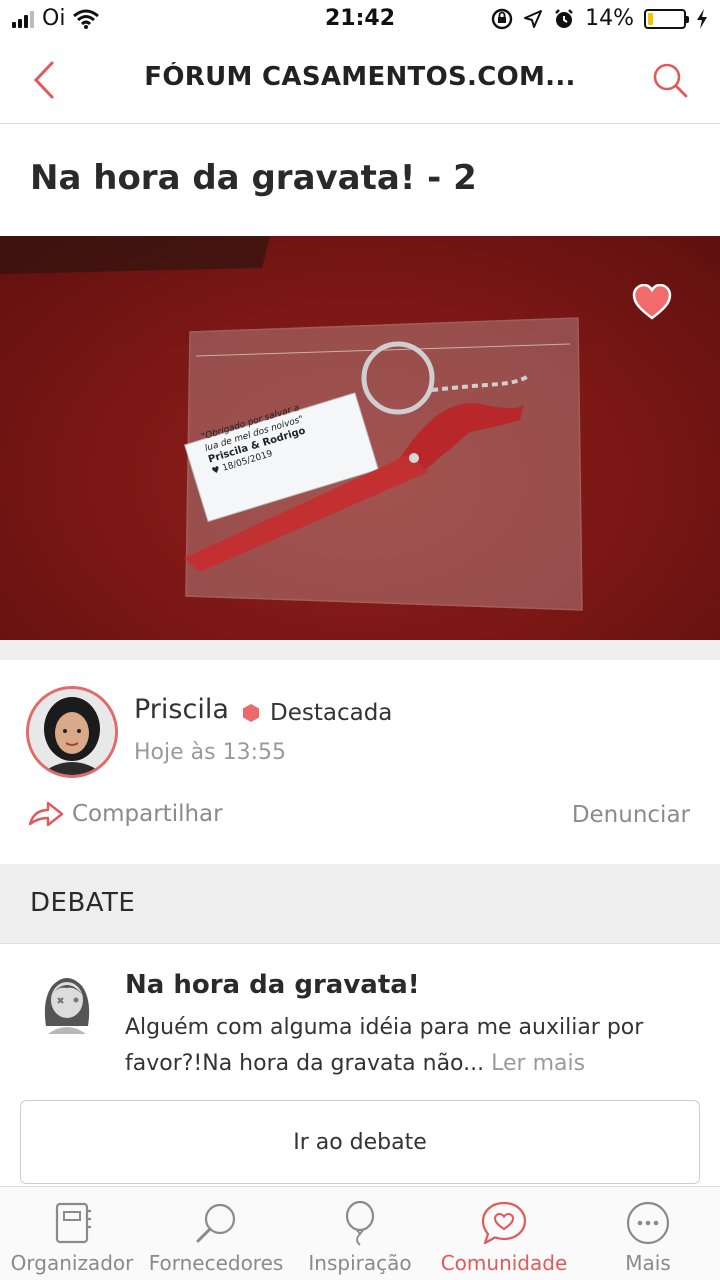 The height and width of the screenshot is (1280, 720). What do you see at coordinates (502, 18) in the screenshot?
I see `rotation-lock-icon` at bounding box center [502, 18].